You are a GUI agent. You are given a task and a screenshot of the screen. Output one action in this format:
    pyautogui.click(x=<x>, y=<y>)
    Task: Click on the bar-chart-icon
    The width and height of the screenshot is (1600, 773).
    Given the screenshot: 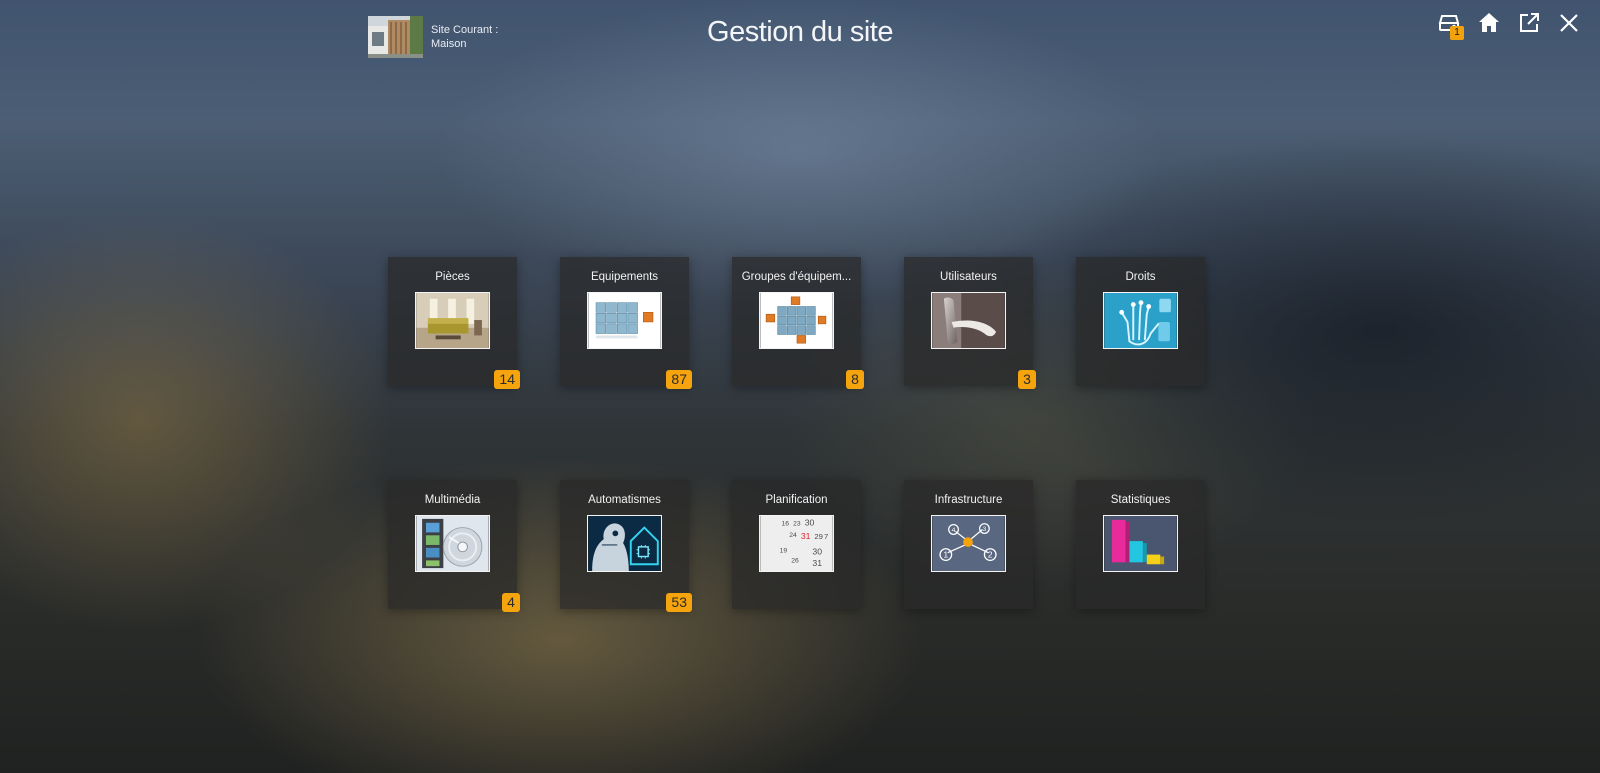 What is the action you would take?
    pyautogui.click(x=1140, y=543)
    